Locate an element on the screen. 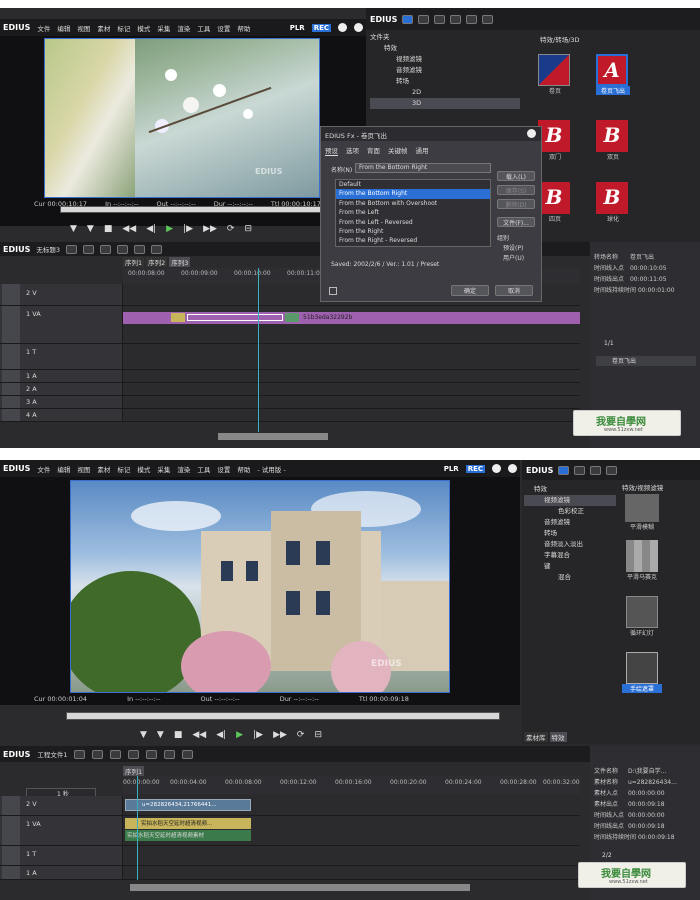  view-icon is located at coordinates (472, 19).